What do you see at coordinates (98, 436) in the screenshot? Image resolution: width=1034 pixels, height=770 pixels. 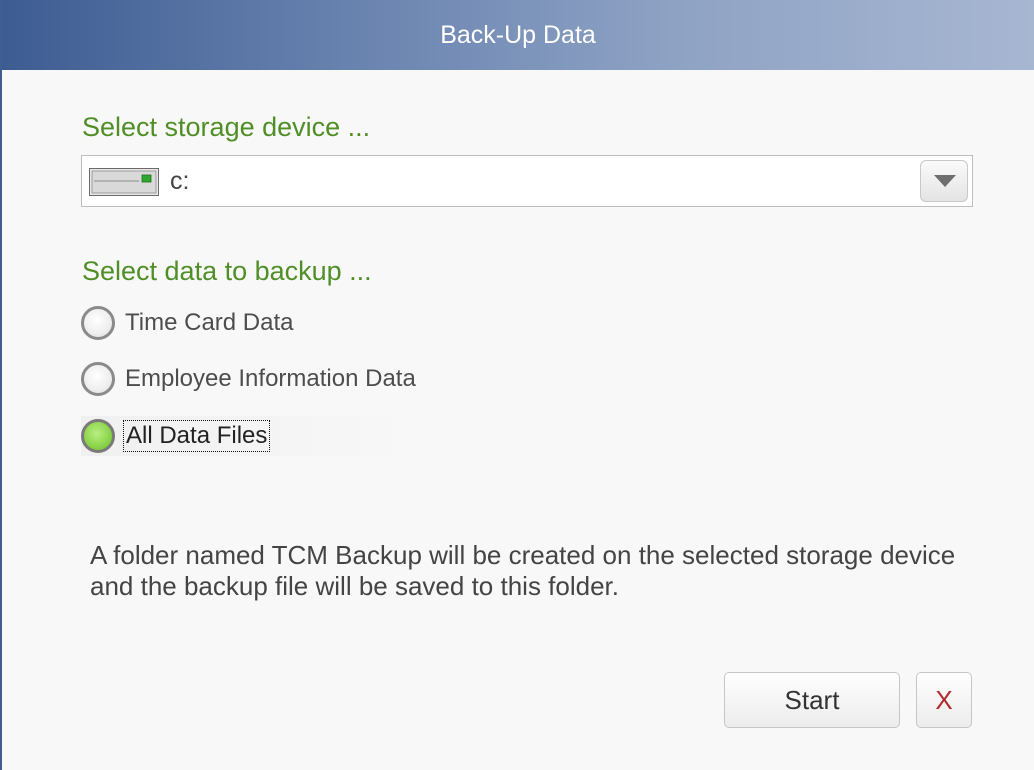 I see `radio-button-checked` at bounding box center [98, 436].